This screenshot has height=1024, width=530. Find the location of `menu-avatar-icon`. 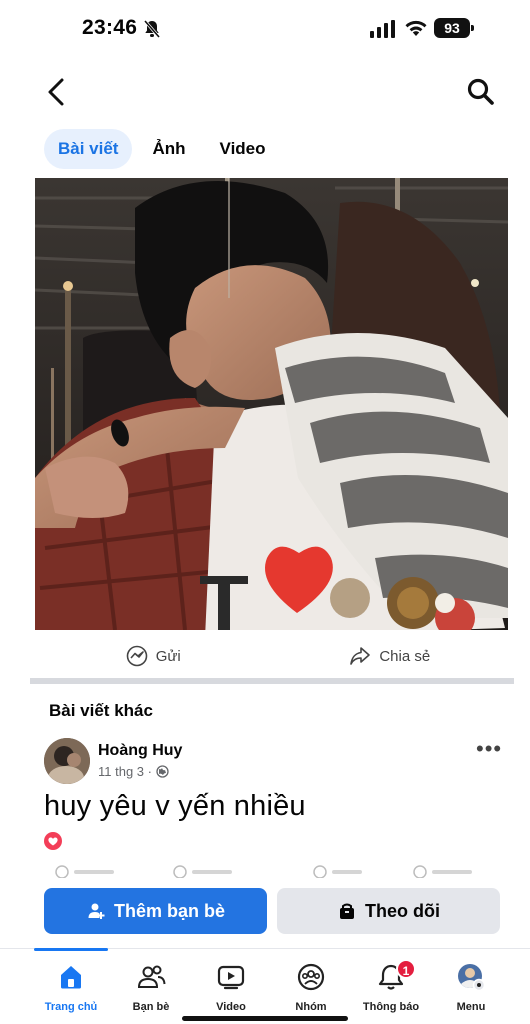

menu-avatar-icon is located at coordinates (472, 978).